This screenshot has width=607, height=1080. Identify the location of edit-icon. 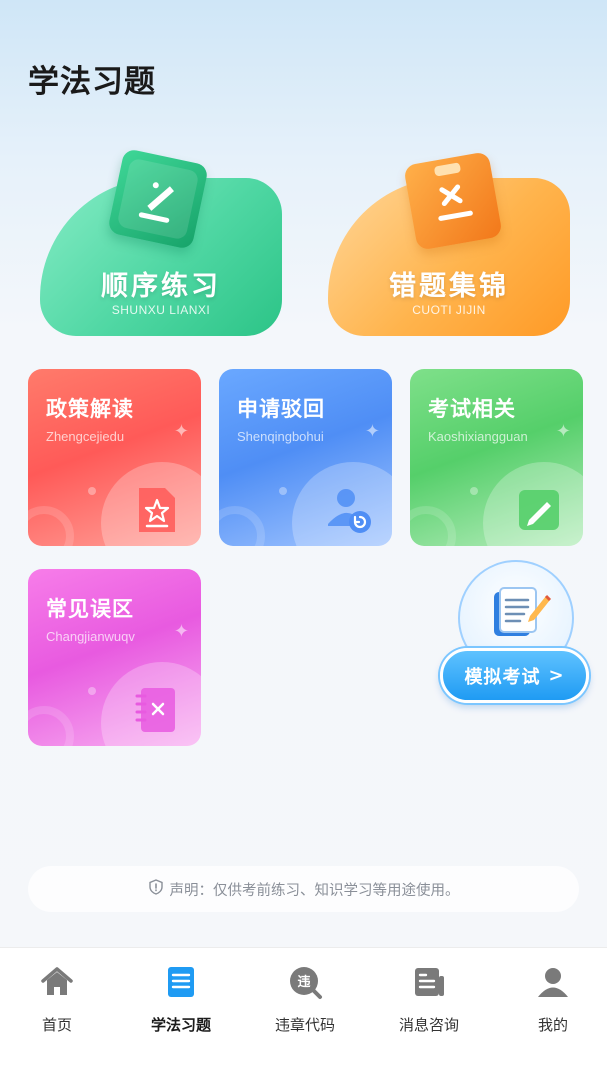
(539, 510).